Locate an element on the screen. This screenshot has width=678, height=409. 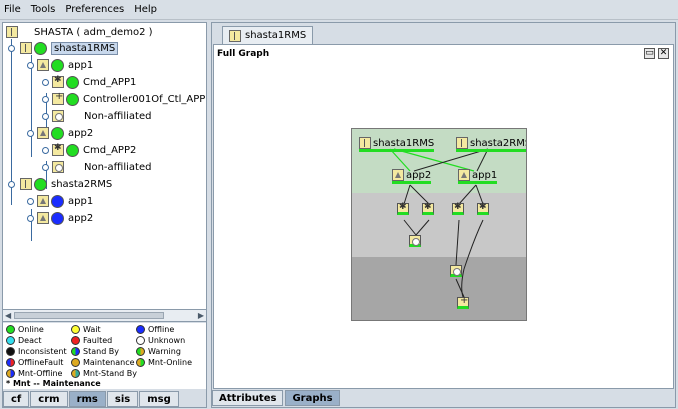
graph-node-label: shasta1RMS is located at coordinates (404, 143).